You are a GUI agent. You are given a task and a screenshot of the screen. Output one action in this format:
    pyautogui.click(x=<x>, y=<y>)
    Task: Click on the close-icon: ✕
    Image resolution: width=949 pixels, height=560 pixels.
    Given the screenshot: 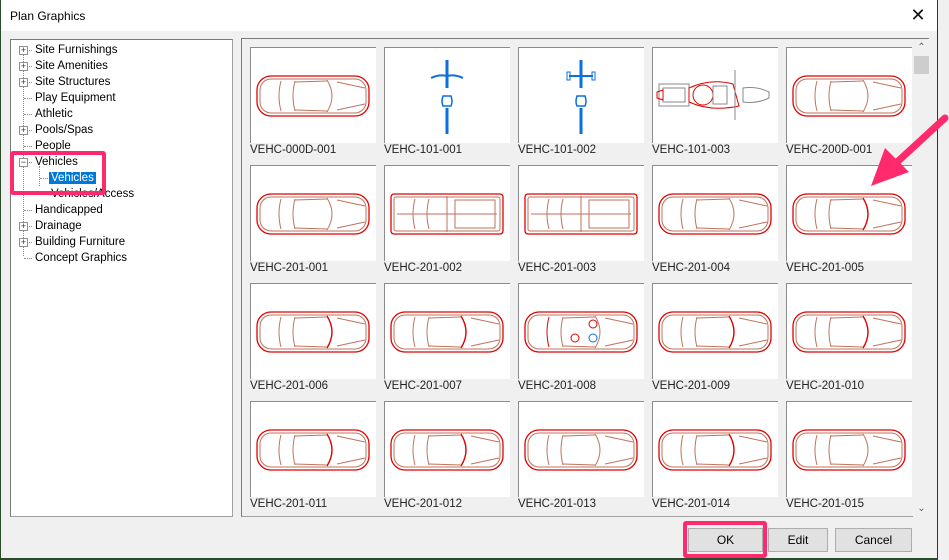 What is the action you would take?
    pyautogui.click(x=918, y=15)
    